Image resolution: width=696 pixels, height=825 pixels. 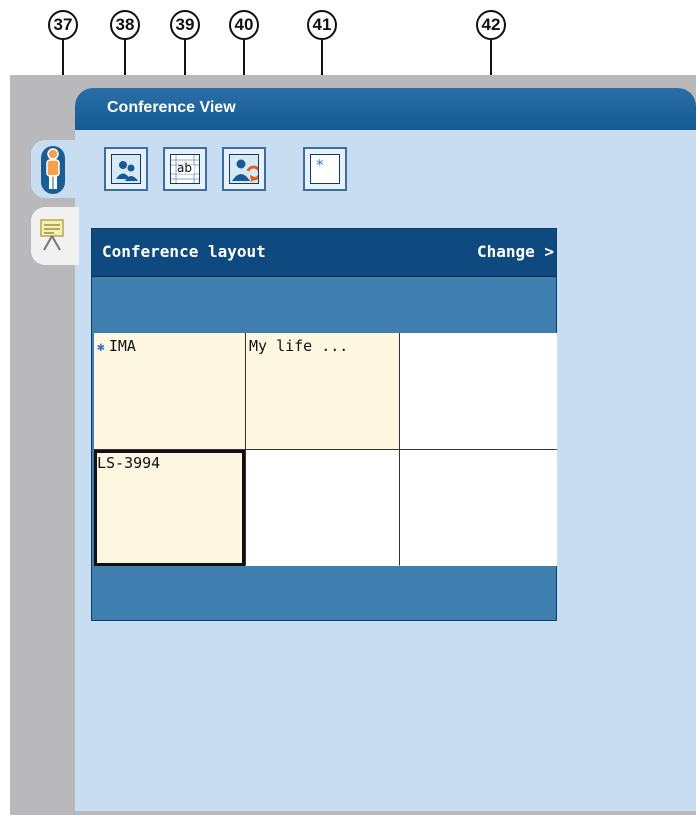 I want to click on self-view-button: *, so click(x=325, y=169).